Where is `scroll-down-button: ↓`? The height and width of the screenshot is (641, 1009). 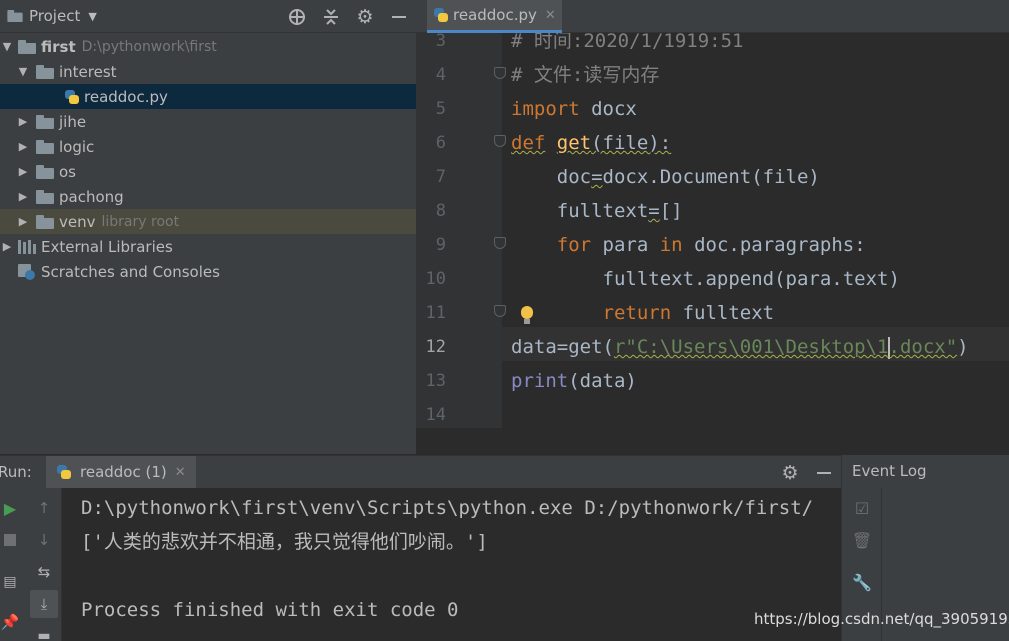
scroll-down-button: ↓ is located at coordinates (44, 540).